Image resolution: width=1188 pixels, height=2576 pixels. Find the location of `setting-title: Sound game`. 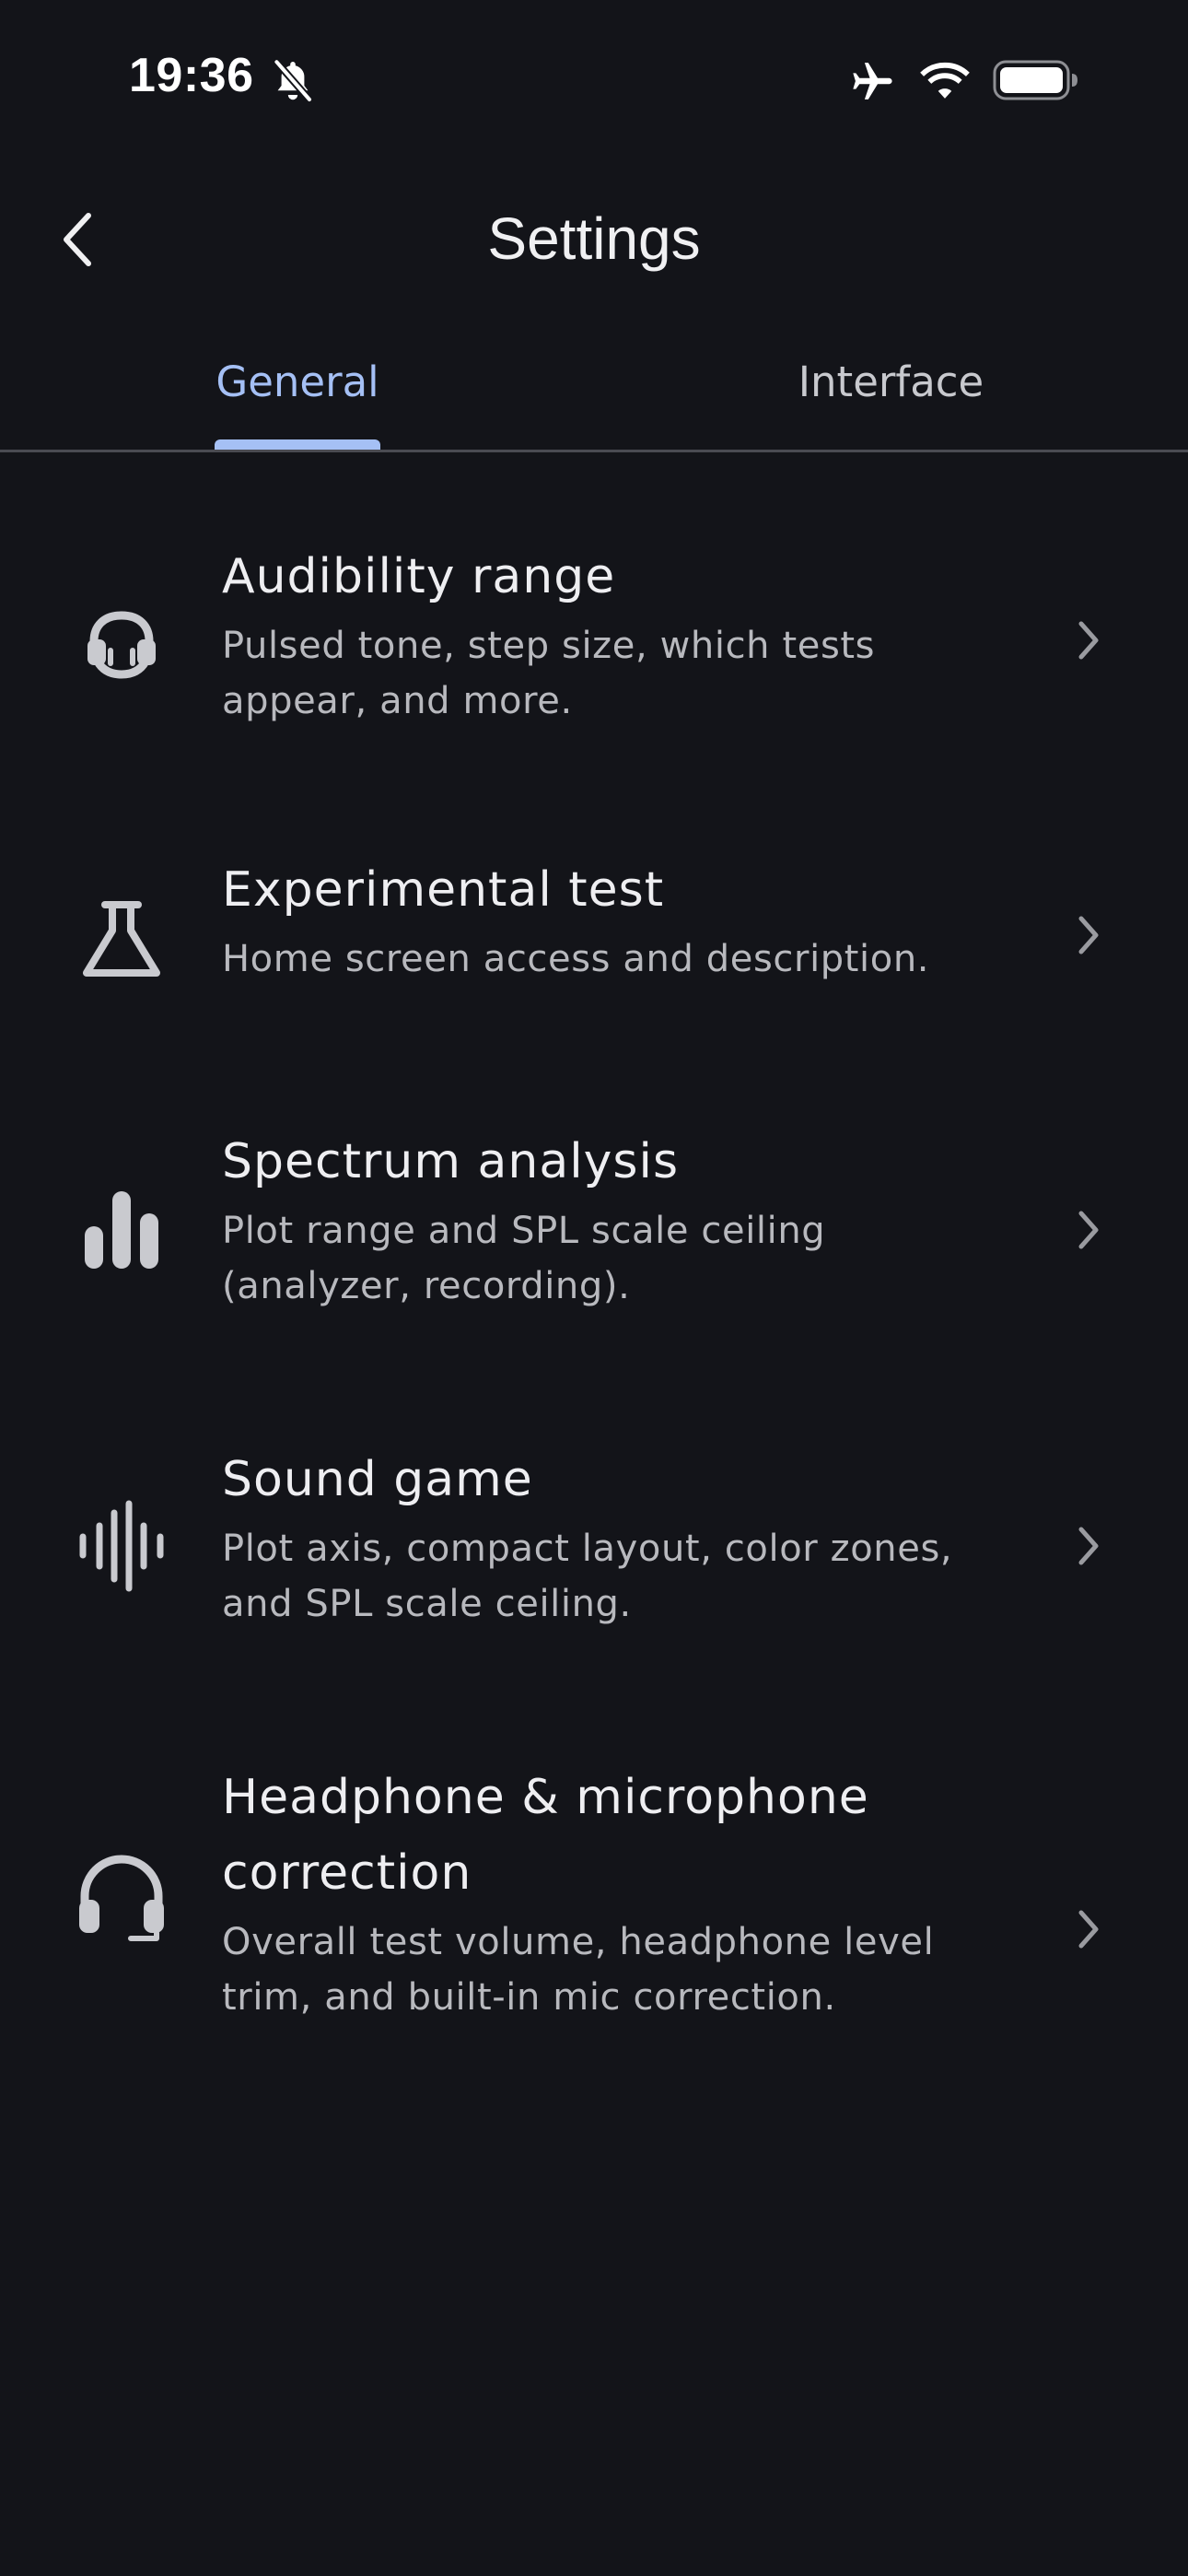

setting-title: Sound game is located at coordinates (377, 1479).